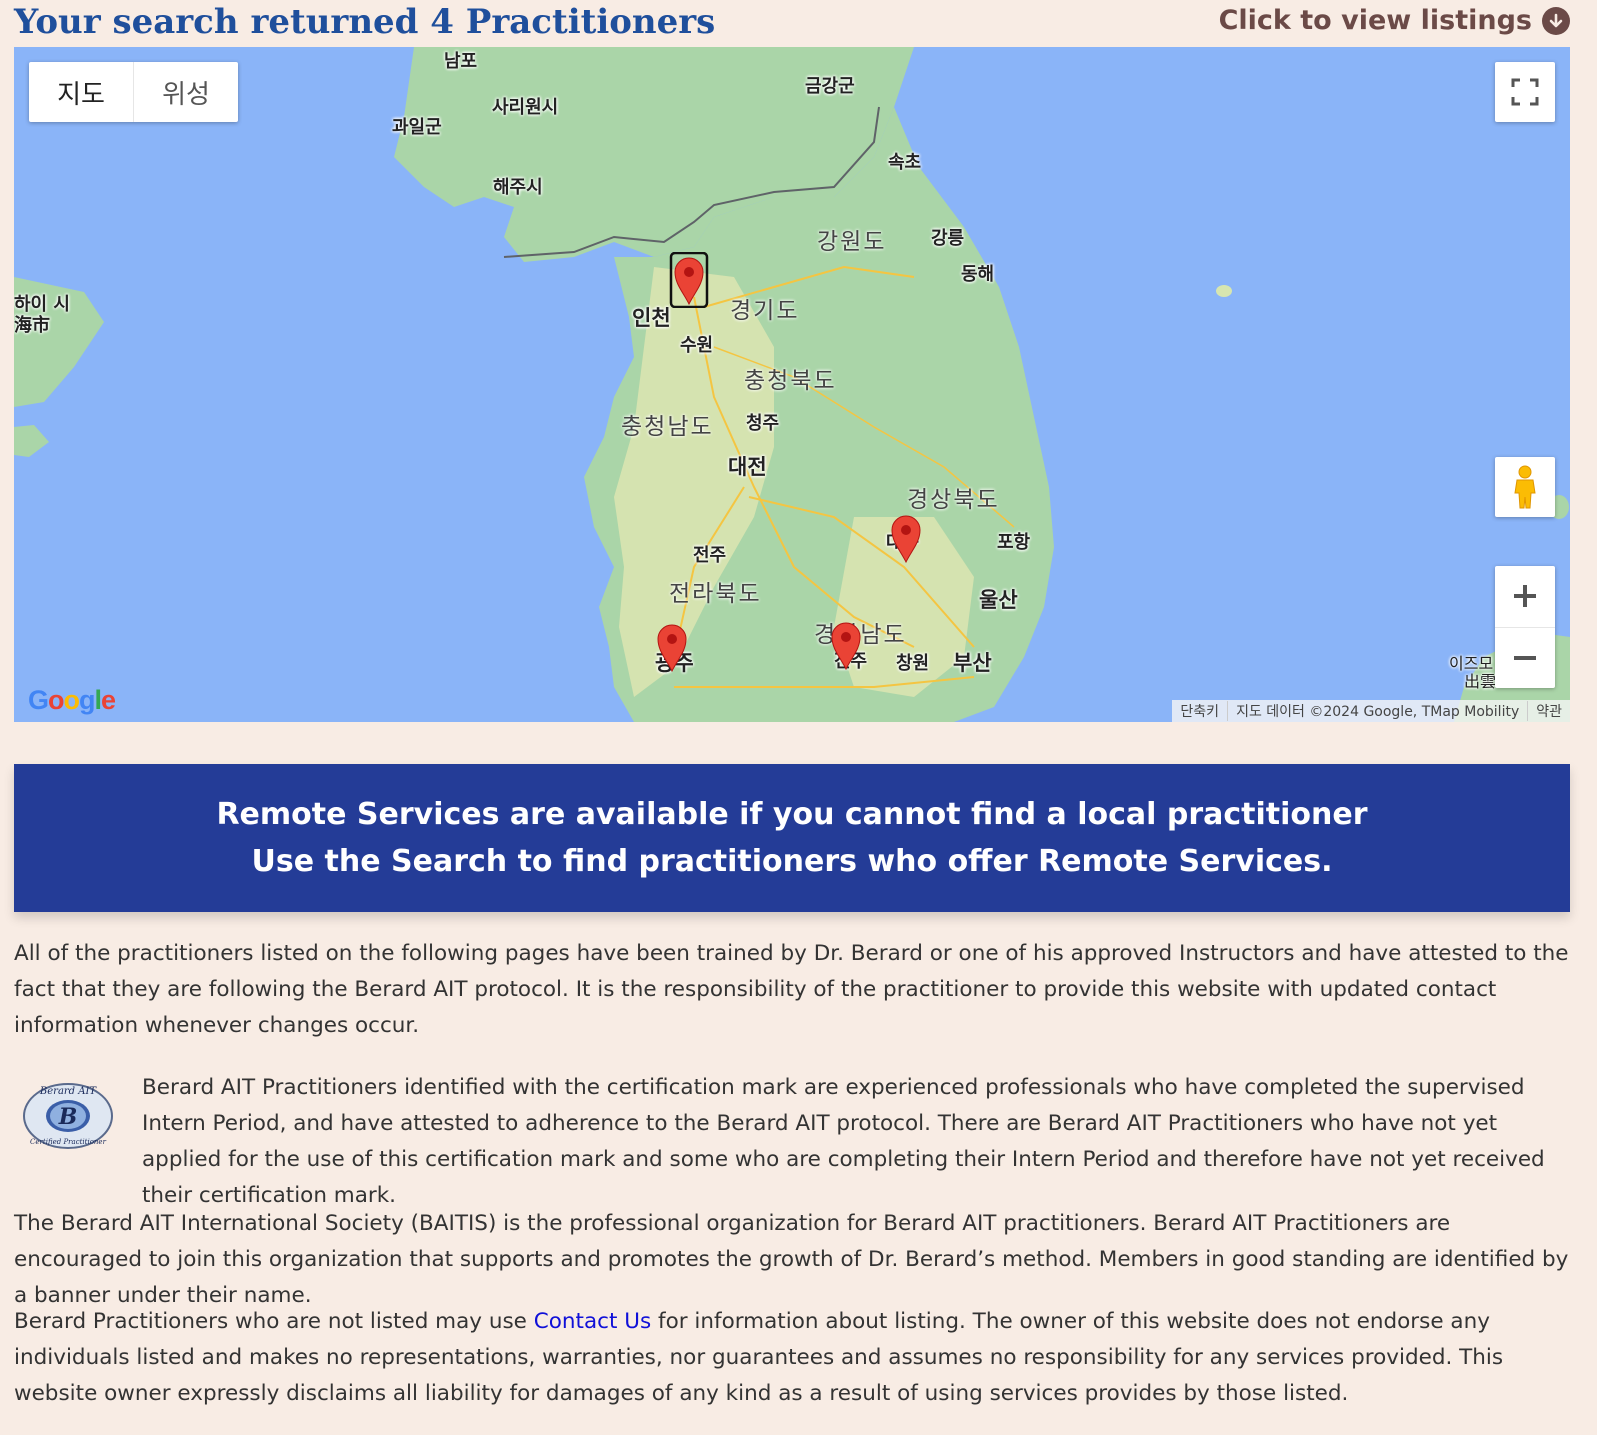  What do you see at coordinates (763, 423) in the screenshot?
I see `city-label: 청주` at bounding box center [763, 423].